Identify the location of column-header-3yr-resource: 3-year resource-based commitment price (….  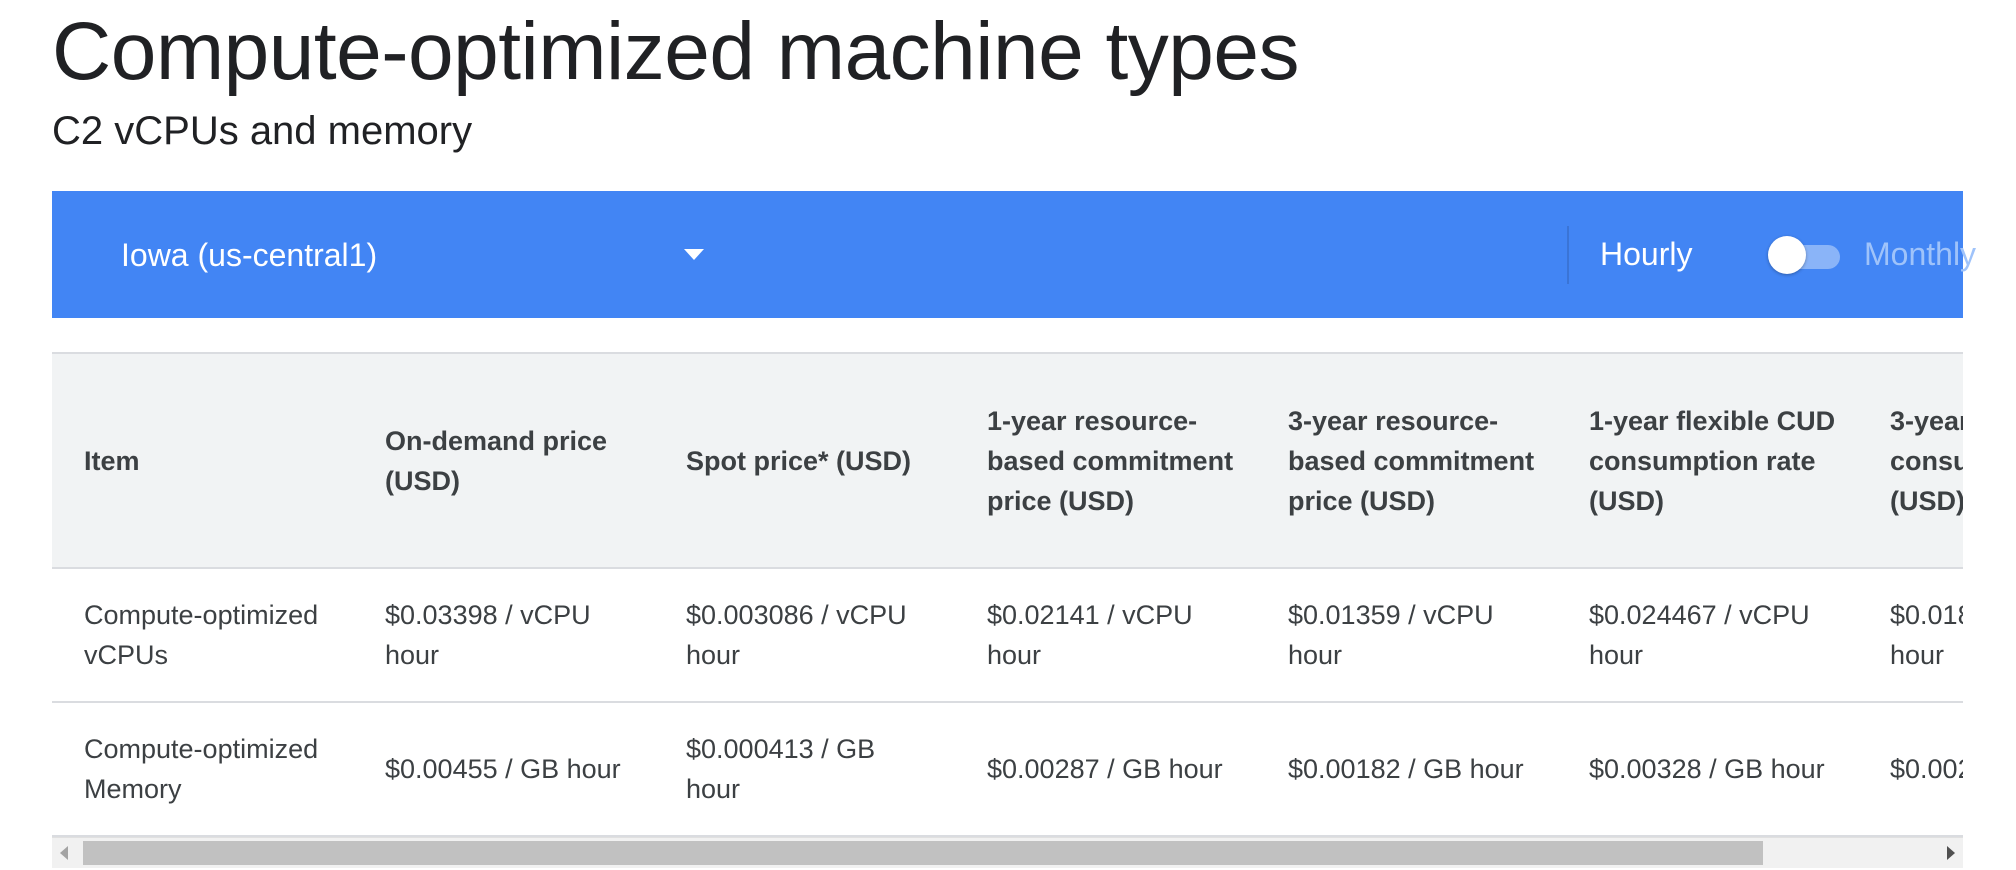
(1406, 461).